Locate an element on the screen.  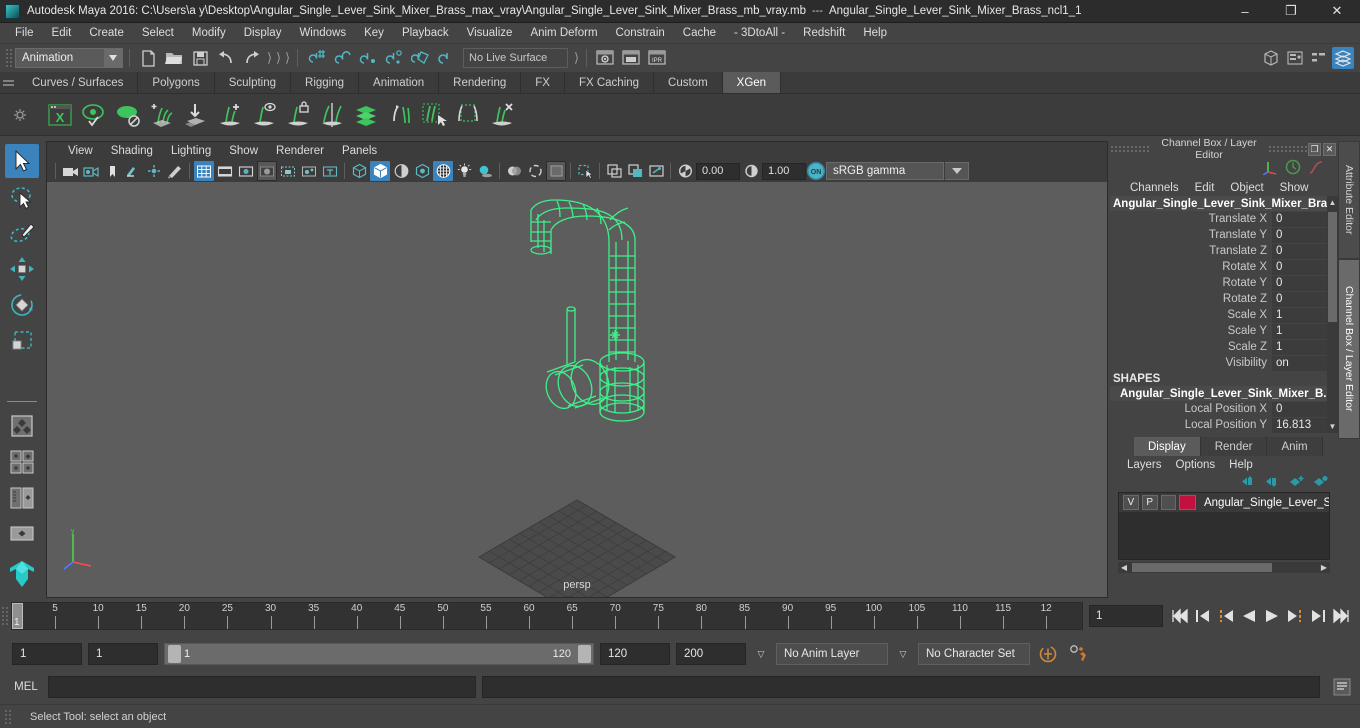
collapse-bracket-1: ⟩ is located at coordinates (269, 58).